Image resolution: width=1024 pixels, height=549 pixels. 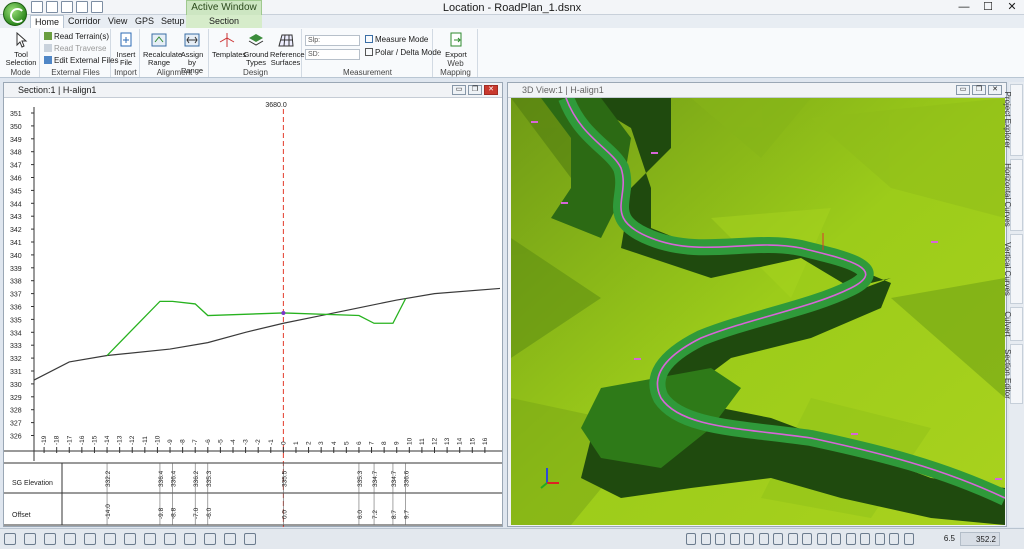 I want to click on x-tick-label: 9, so click(x=397, y=443).